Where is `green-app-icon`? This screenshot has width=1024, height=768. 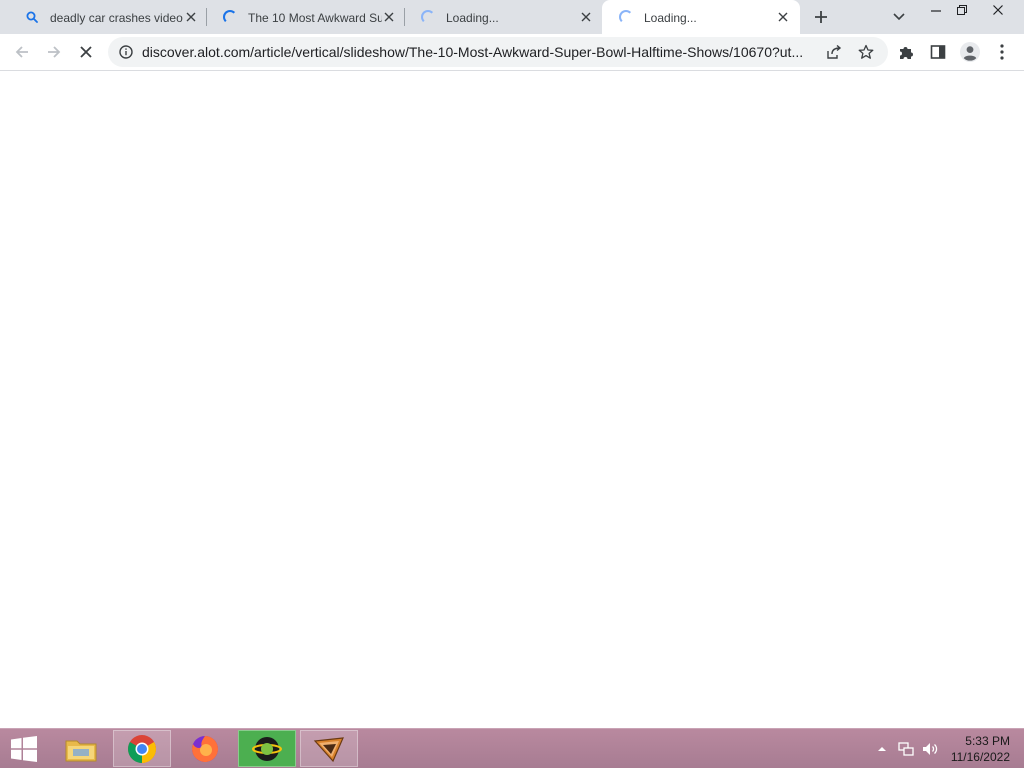 green-app-icon is located at coordinates (267, 748).